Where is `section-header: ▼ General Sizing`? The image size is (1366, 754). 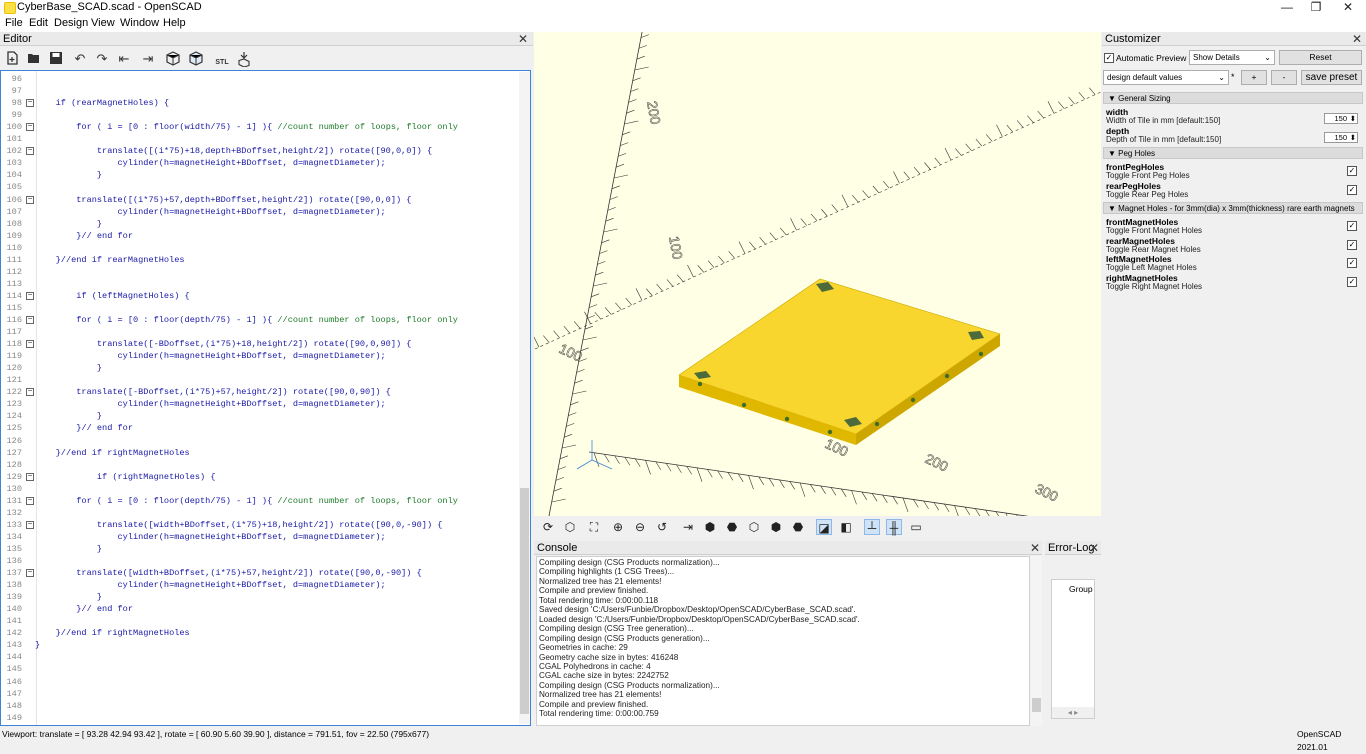 section-header: ▼ General Sizing is located at coordinates (1233, 98).